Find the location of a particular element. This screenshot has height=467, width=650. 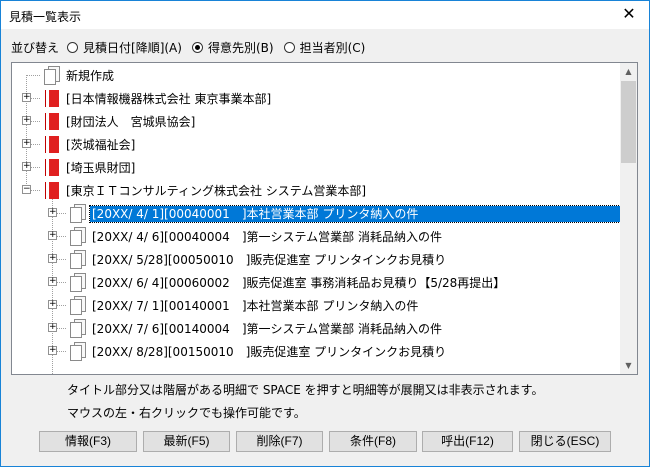

tree-row: − [東京ＩＴコンサルティング株式会社 システム営業本部] is located at coordinates (317, 190).